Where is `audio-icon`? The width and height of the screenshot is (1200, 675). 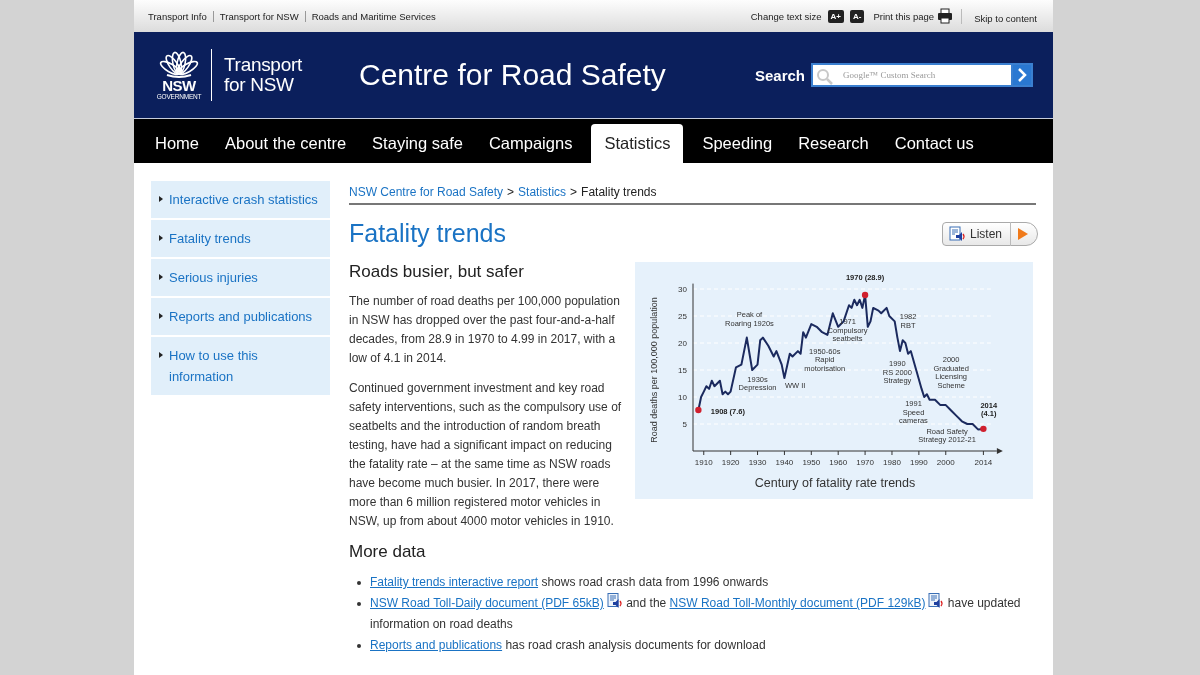 audio-icon is located at coordinates (957, 233).